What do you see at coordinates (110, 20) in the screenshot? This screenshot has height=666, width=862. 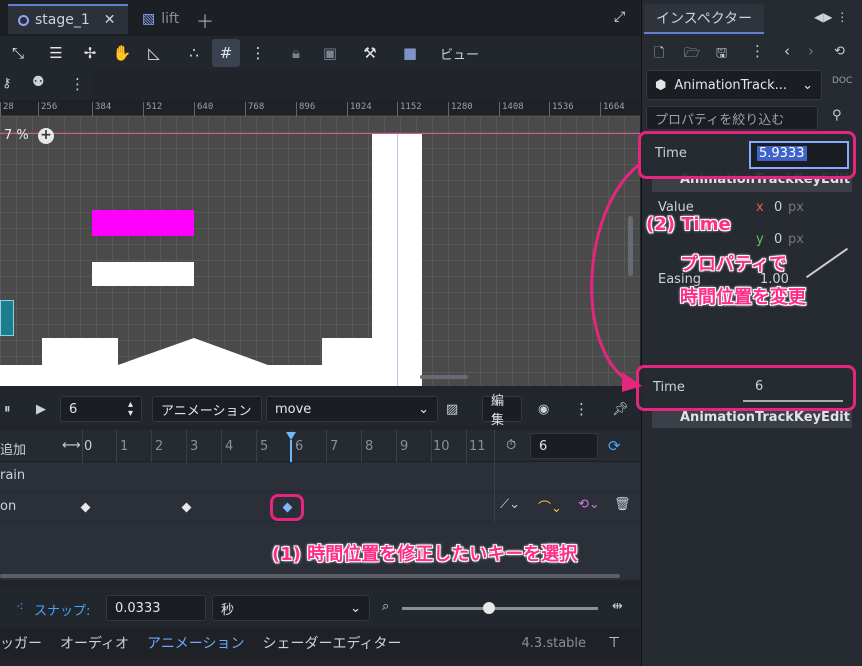 I see `close-icon: ✕` at bounding box center [110, 20].